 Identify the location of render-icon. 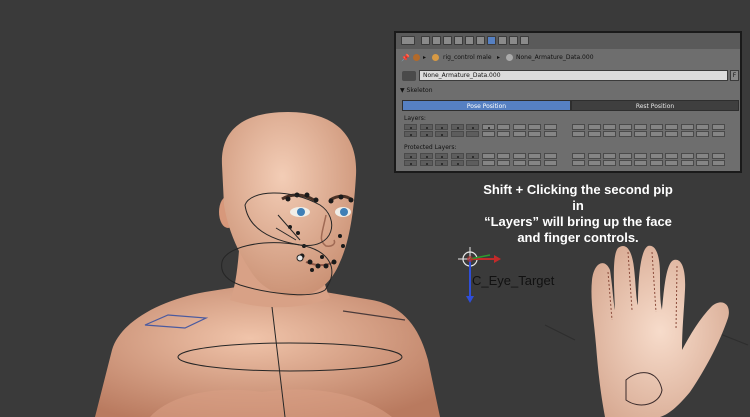
(425, 40).